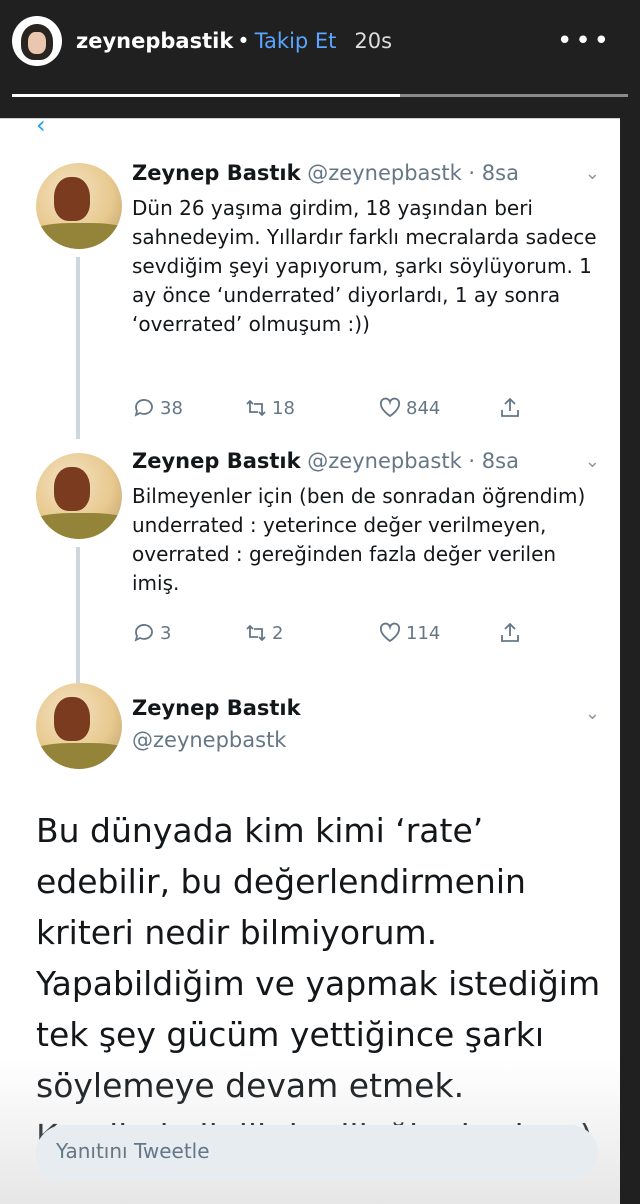 The width and height of the screenshot is (640, 1204). I want to click on like-button: 844, so click(409, 408).